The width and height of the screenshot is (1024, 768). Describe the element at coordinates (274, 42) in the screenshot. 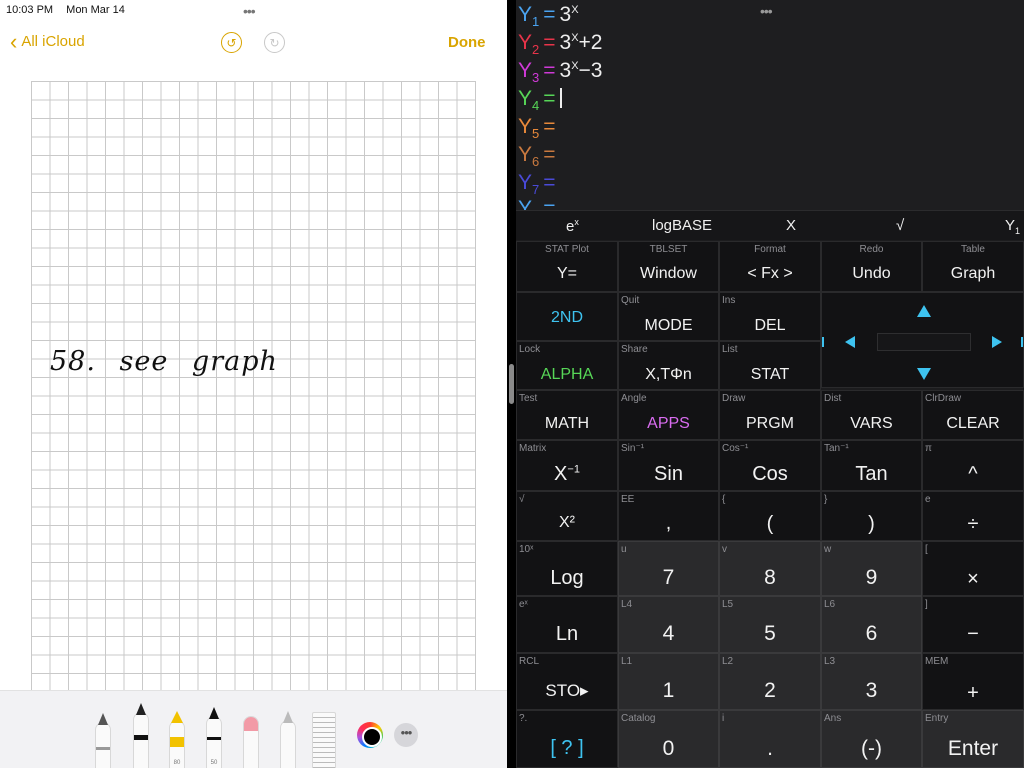

I see `redo-icon: ↻` at that location.